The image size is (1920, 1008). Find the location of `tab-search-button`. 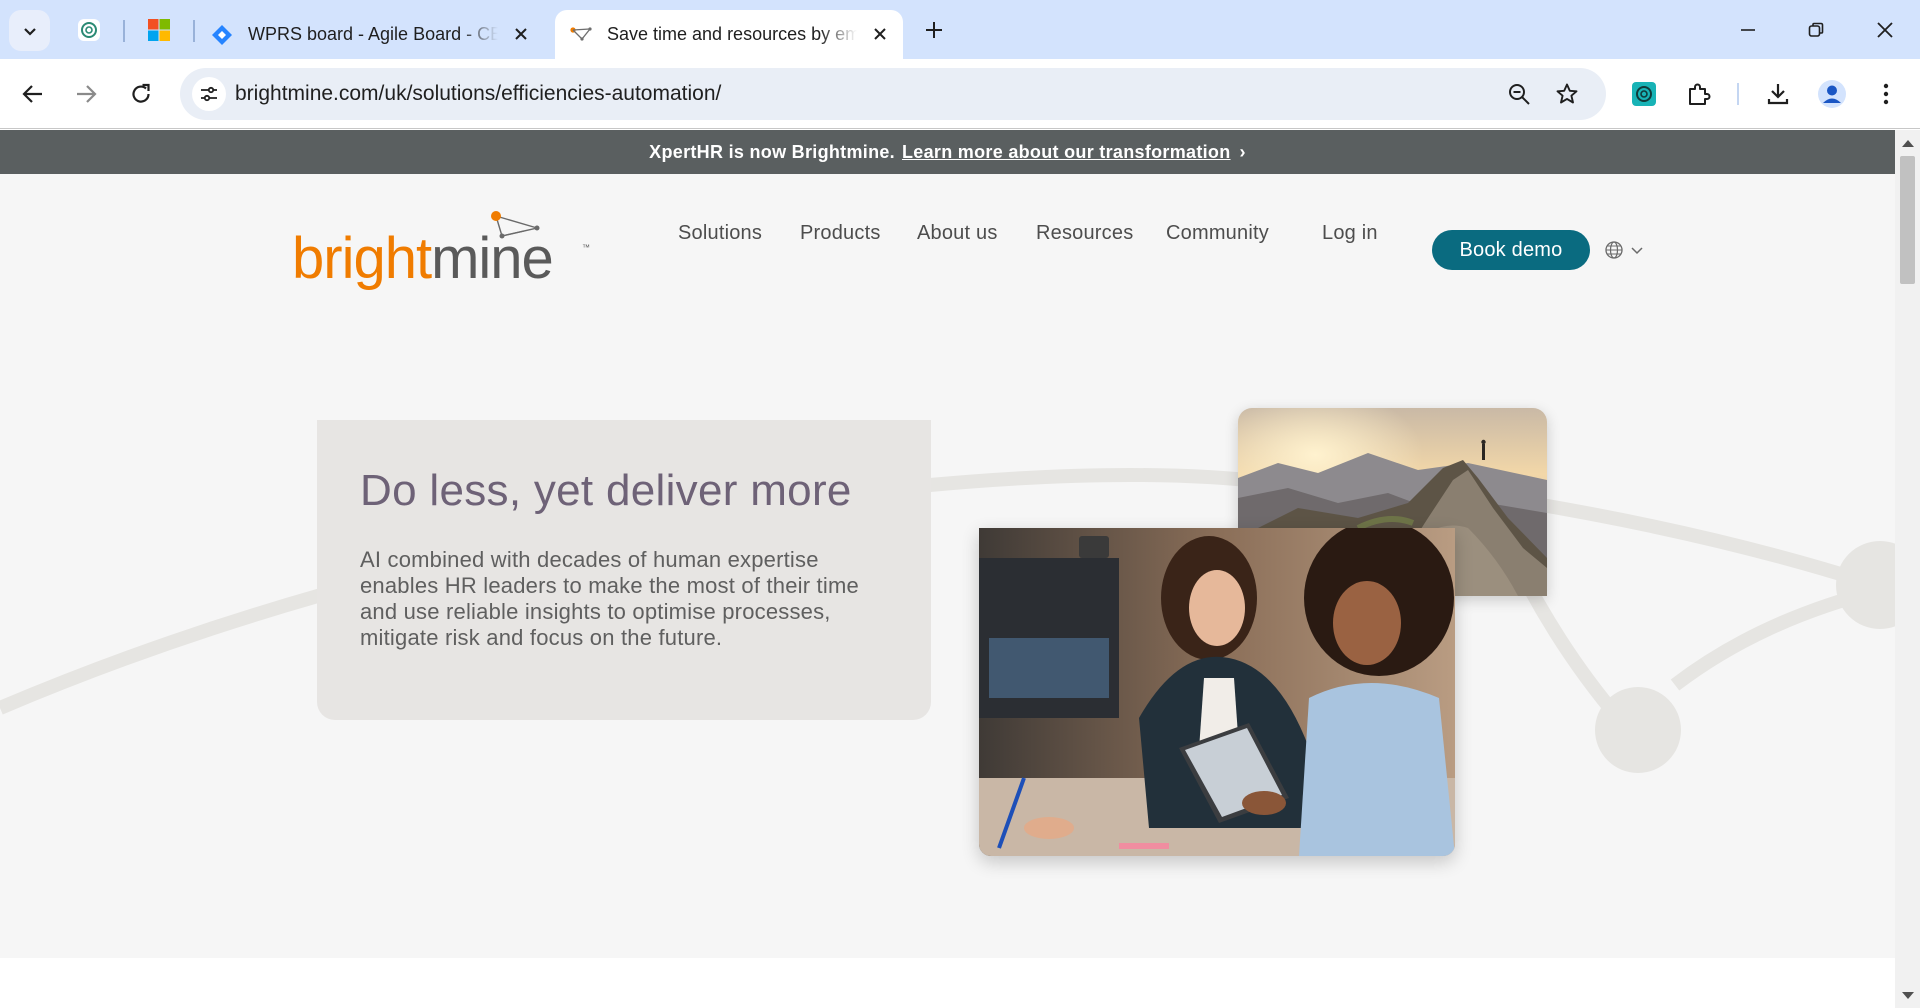

tab-search-button is located at coordinates (29, 30).